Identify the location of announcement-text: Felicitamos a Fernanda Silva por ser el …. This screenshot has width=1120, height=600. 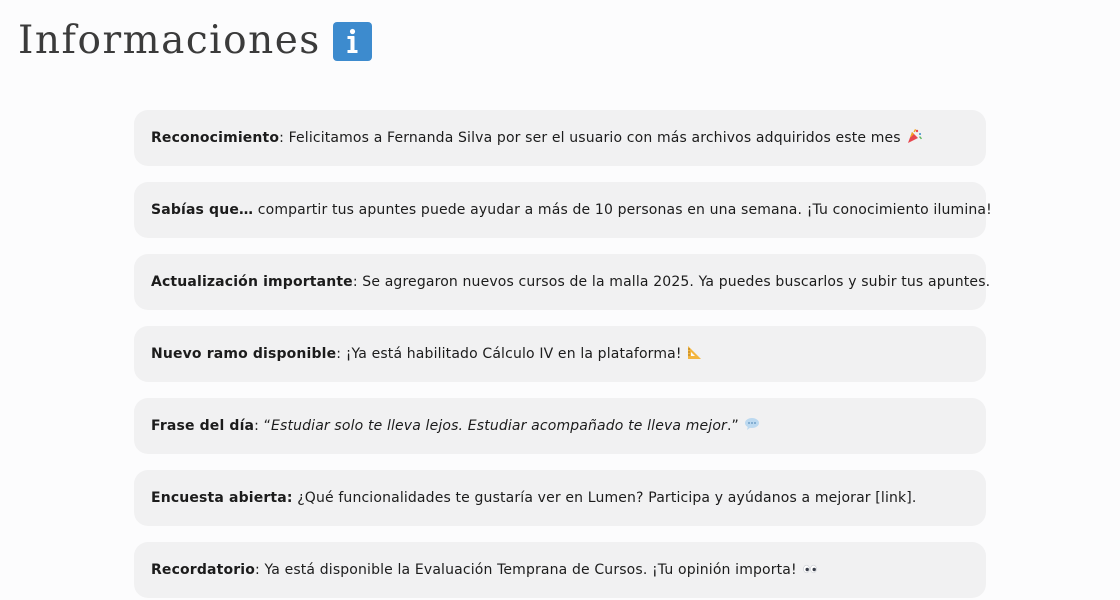
(594, 138).